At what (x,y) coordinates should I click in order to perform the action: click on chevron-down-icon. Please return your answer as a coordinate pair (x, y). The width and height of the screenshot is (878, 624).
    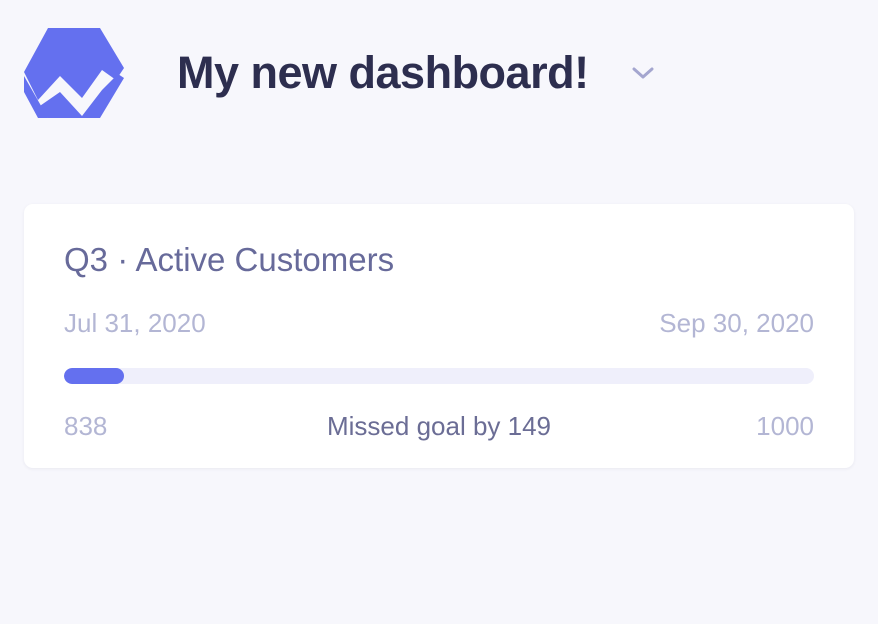
    Looking at the image, I should click on (643, 73).